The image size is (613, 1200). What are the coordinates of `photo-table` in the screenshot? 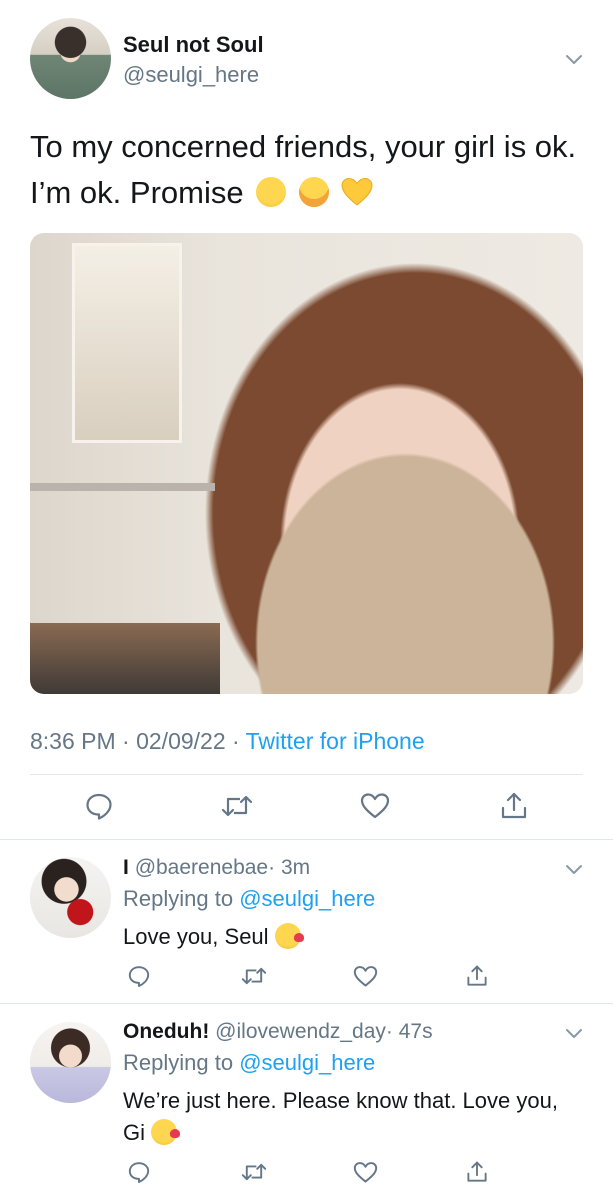 It's located at (125, 658).